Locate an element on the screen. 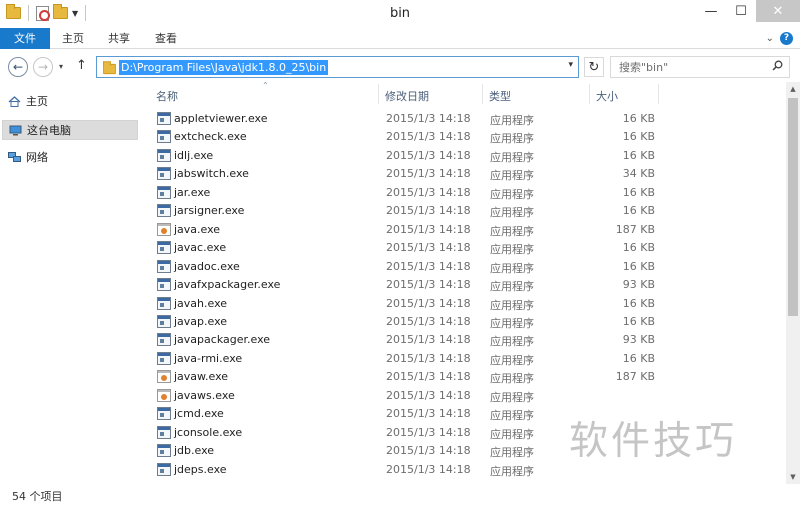  file-row: appletviewer.exe 2015/1/3 14:18 应用程序 16 KB is located at coordinates (413, 119).